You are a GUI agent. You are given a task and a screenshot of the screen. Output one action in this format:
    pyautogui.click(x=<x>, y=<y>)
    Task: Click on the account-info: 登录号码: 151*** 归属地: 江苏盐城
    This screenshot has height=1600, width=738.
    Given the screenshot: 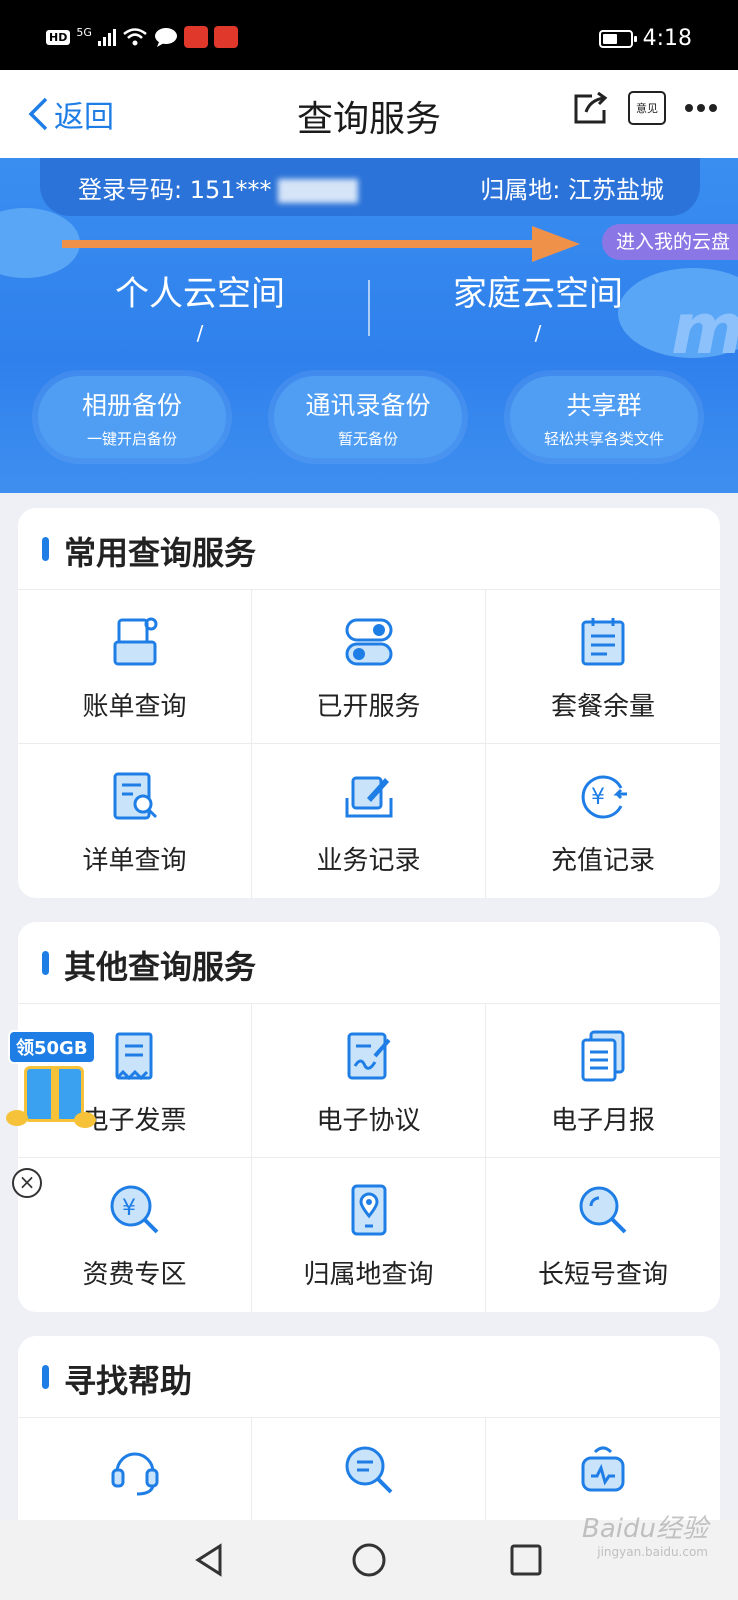 What is the action you would take?
    pyautogui.click(x=370, y=187)
    